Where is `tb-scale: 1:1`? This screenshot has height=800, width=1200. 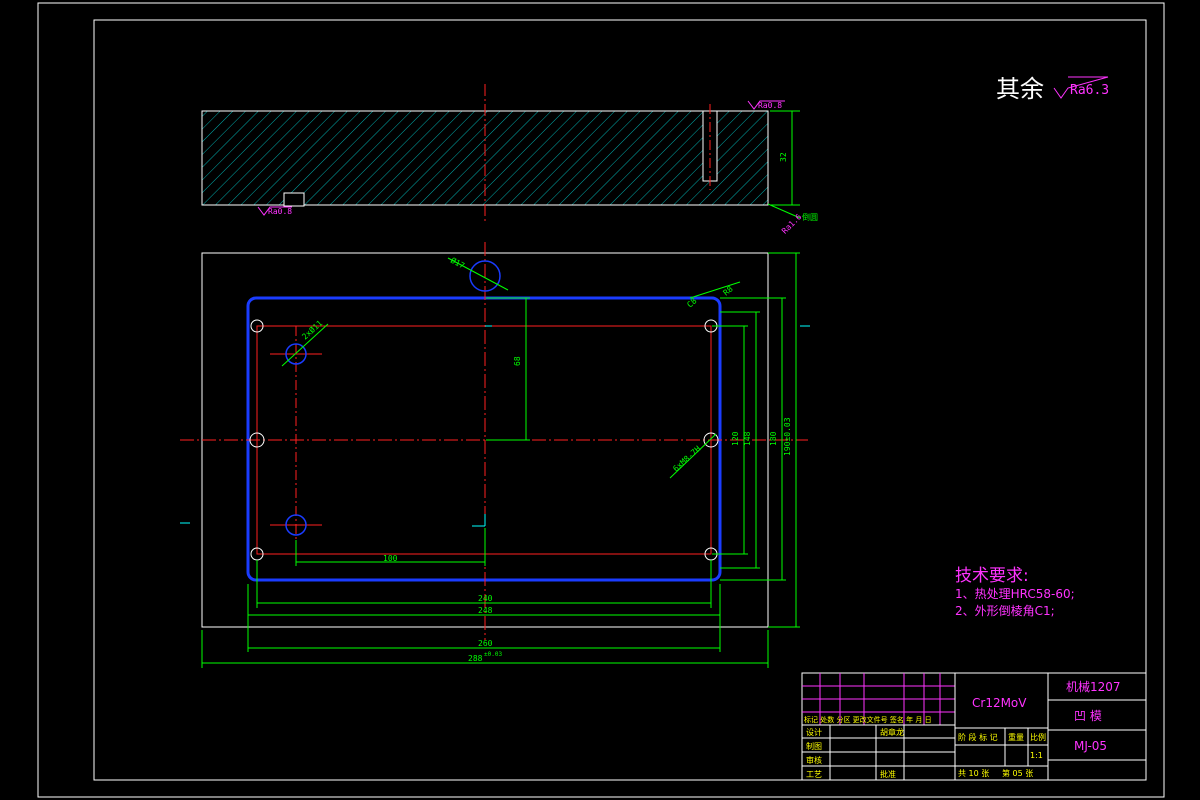
tb-scale: 1:1 is located at coordinates (1036, 755).